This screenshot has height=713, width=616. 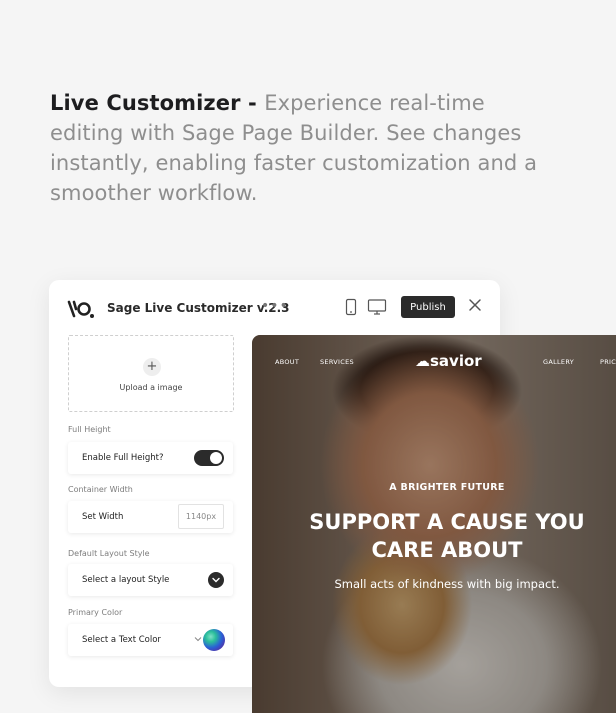 I want to click on hero-subtitle: Small acts of kindness with big impact., so click(x=447, y=584).